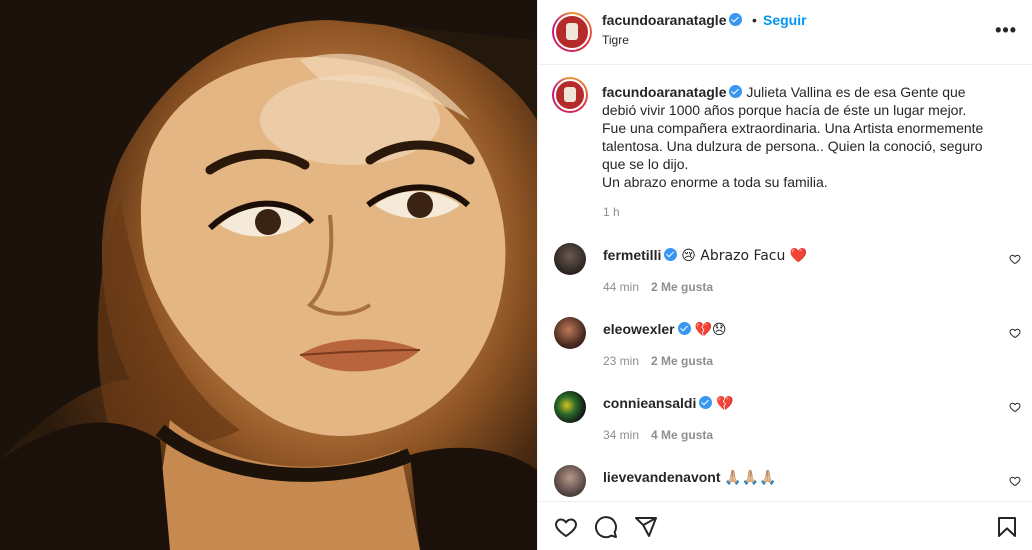  I want to click on follow-button: Seguir, so click(785, 20).